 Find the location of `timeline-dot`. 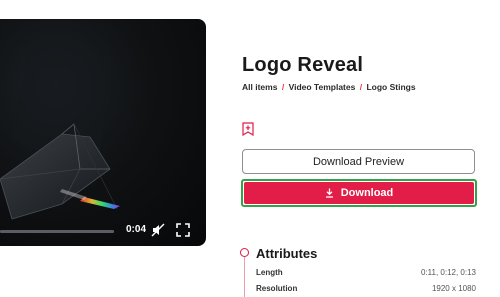

timeline-dot is located at coordinates (244, 252).